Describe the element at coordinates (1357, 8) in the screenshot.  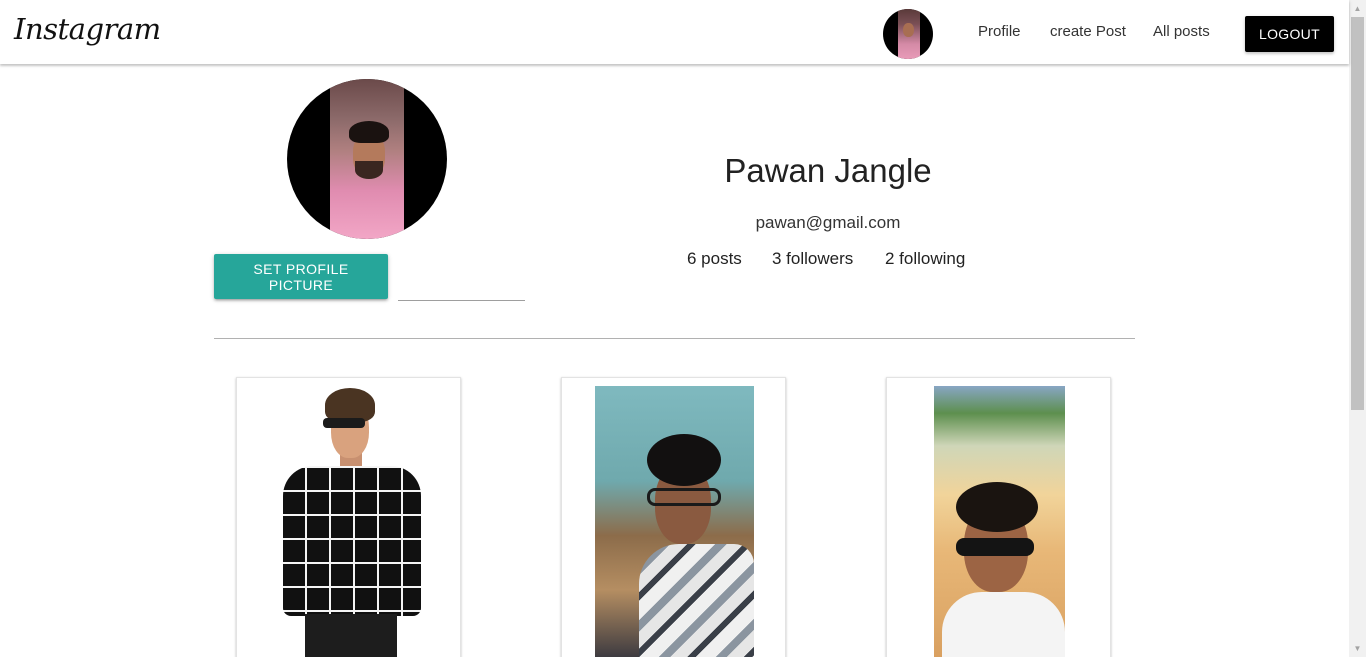
I see `scroll-up-icon: ▲` at that location.